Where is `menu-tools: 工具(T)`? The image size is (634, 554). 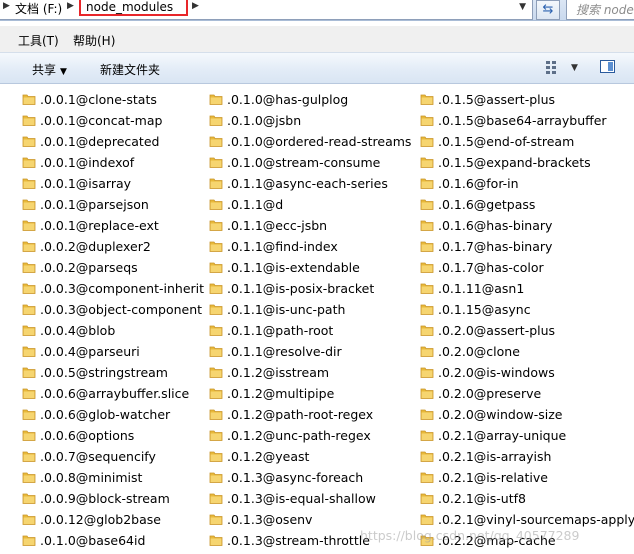
menu-tools: 工具(T) is located at coordinates (38, 40).